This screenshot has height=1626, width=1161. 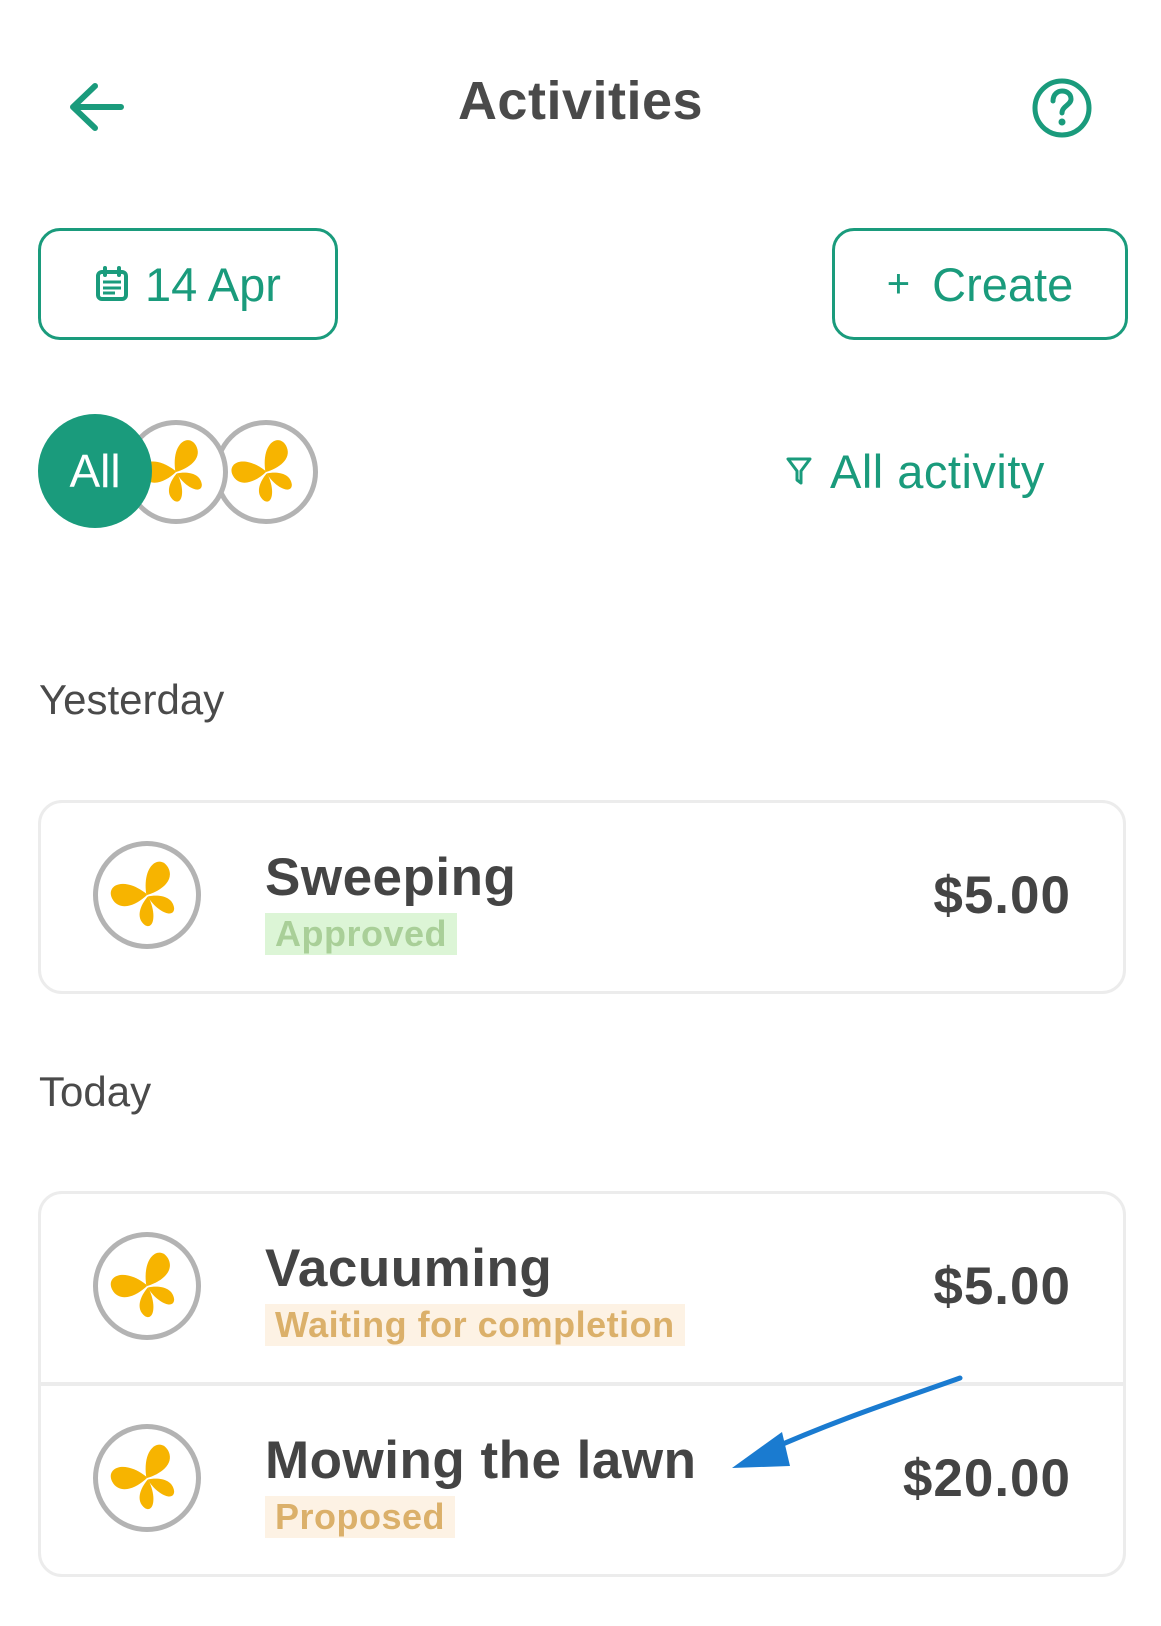 I want to click on activity-name: Mowing the lawn, so click(x=481, y=1460).